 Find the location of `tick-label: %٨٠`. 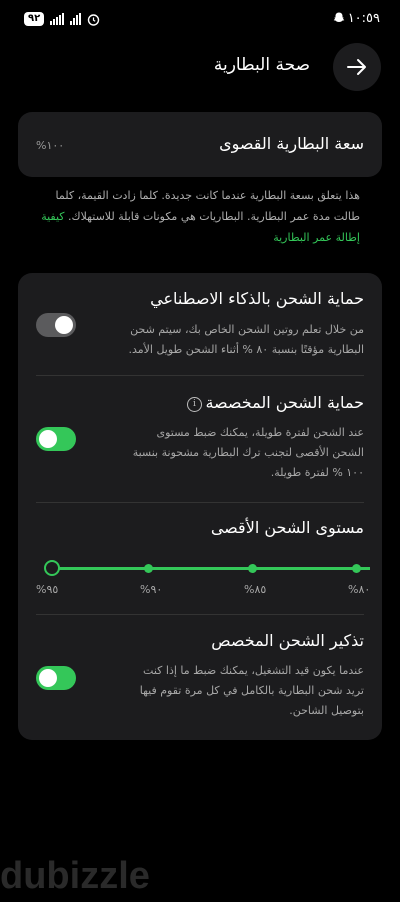

tick-label: %٨٠ is located at coordinates (359, 589).